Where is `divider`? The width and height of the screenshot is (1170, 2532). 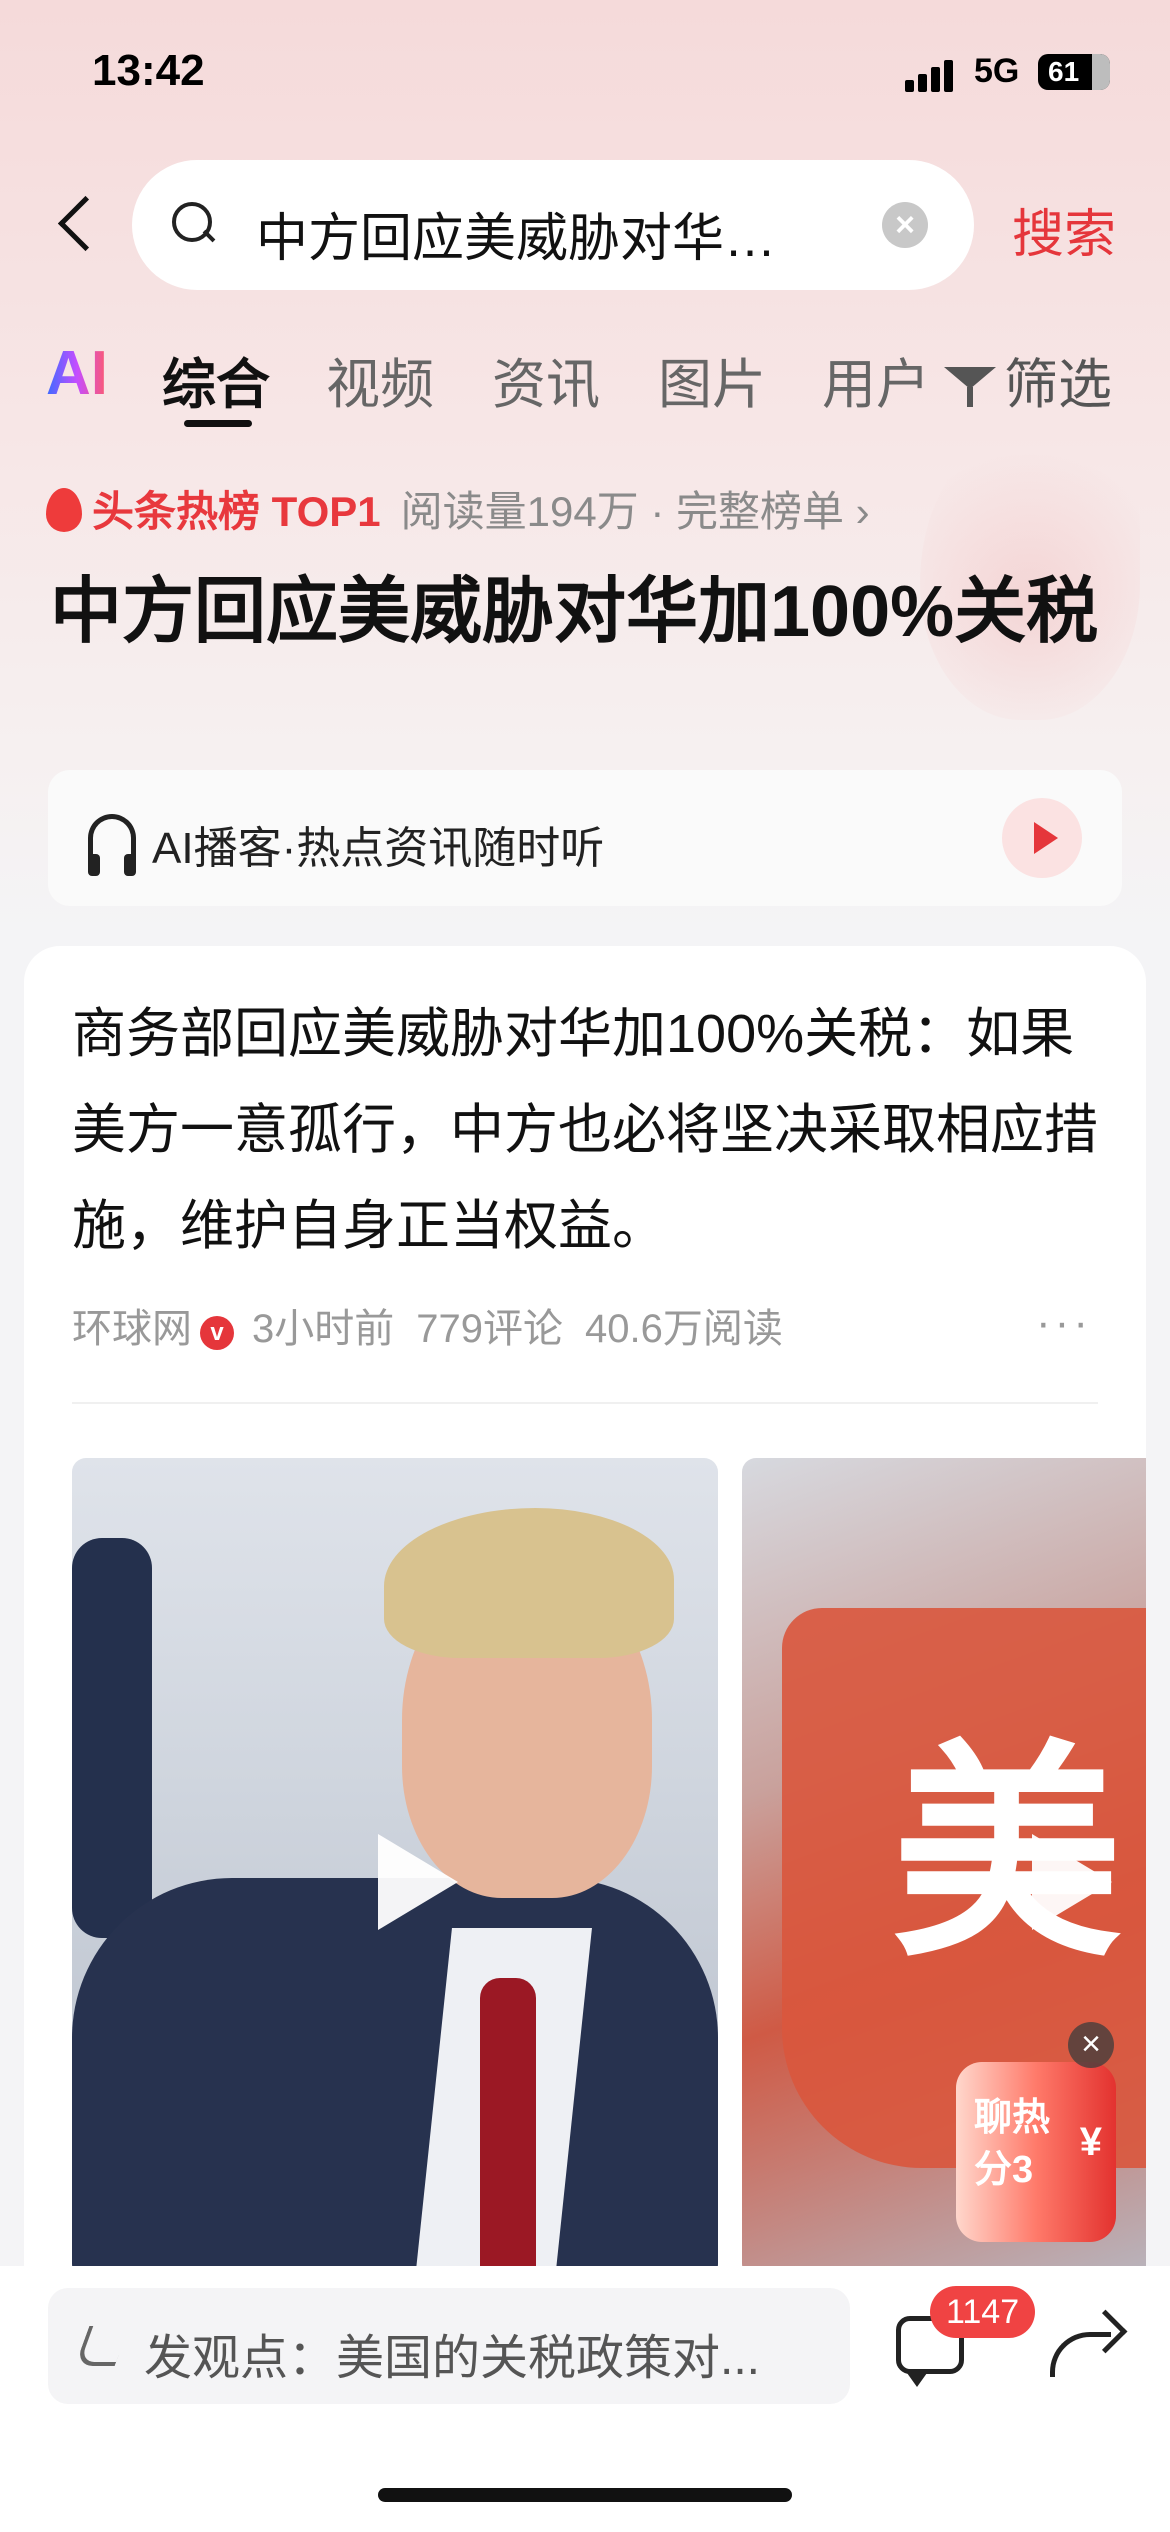
divider is located at coordinates (585, 1403).